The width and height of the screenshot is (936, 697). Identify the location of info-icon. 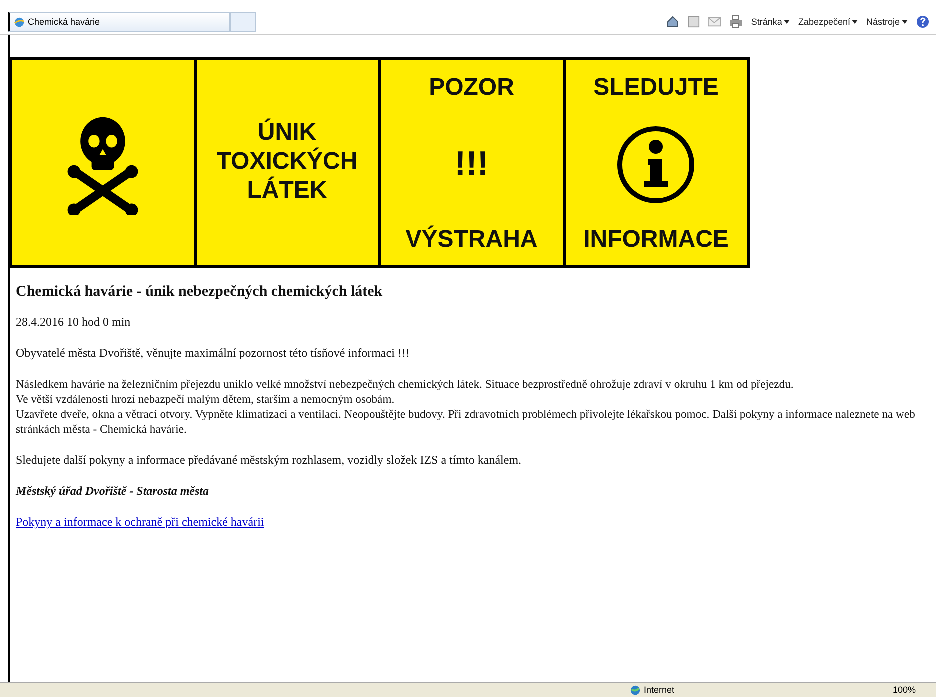
(656, 164).